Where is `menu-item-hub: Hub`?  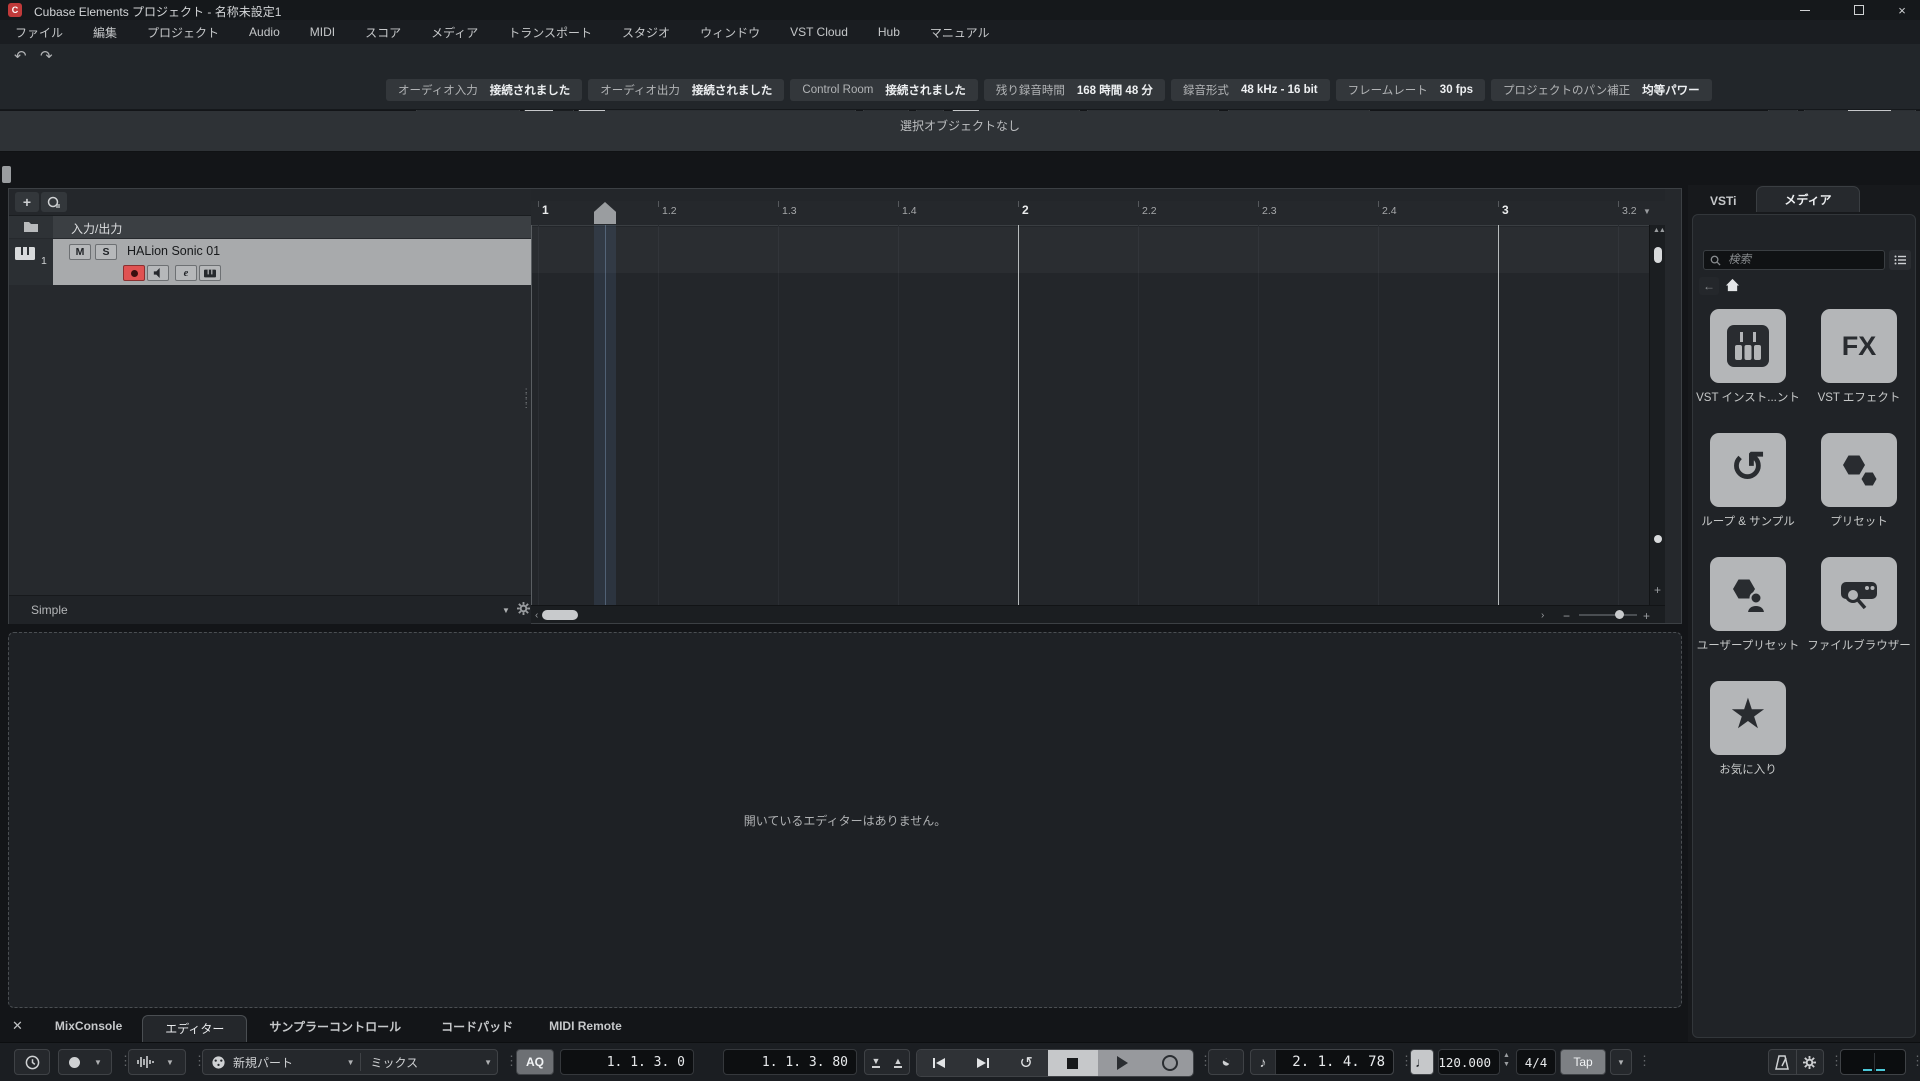 menu-item-hub: Hub is located at coordinates (889, 32).